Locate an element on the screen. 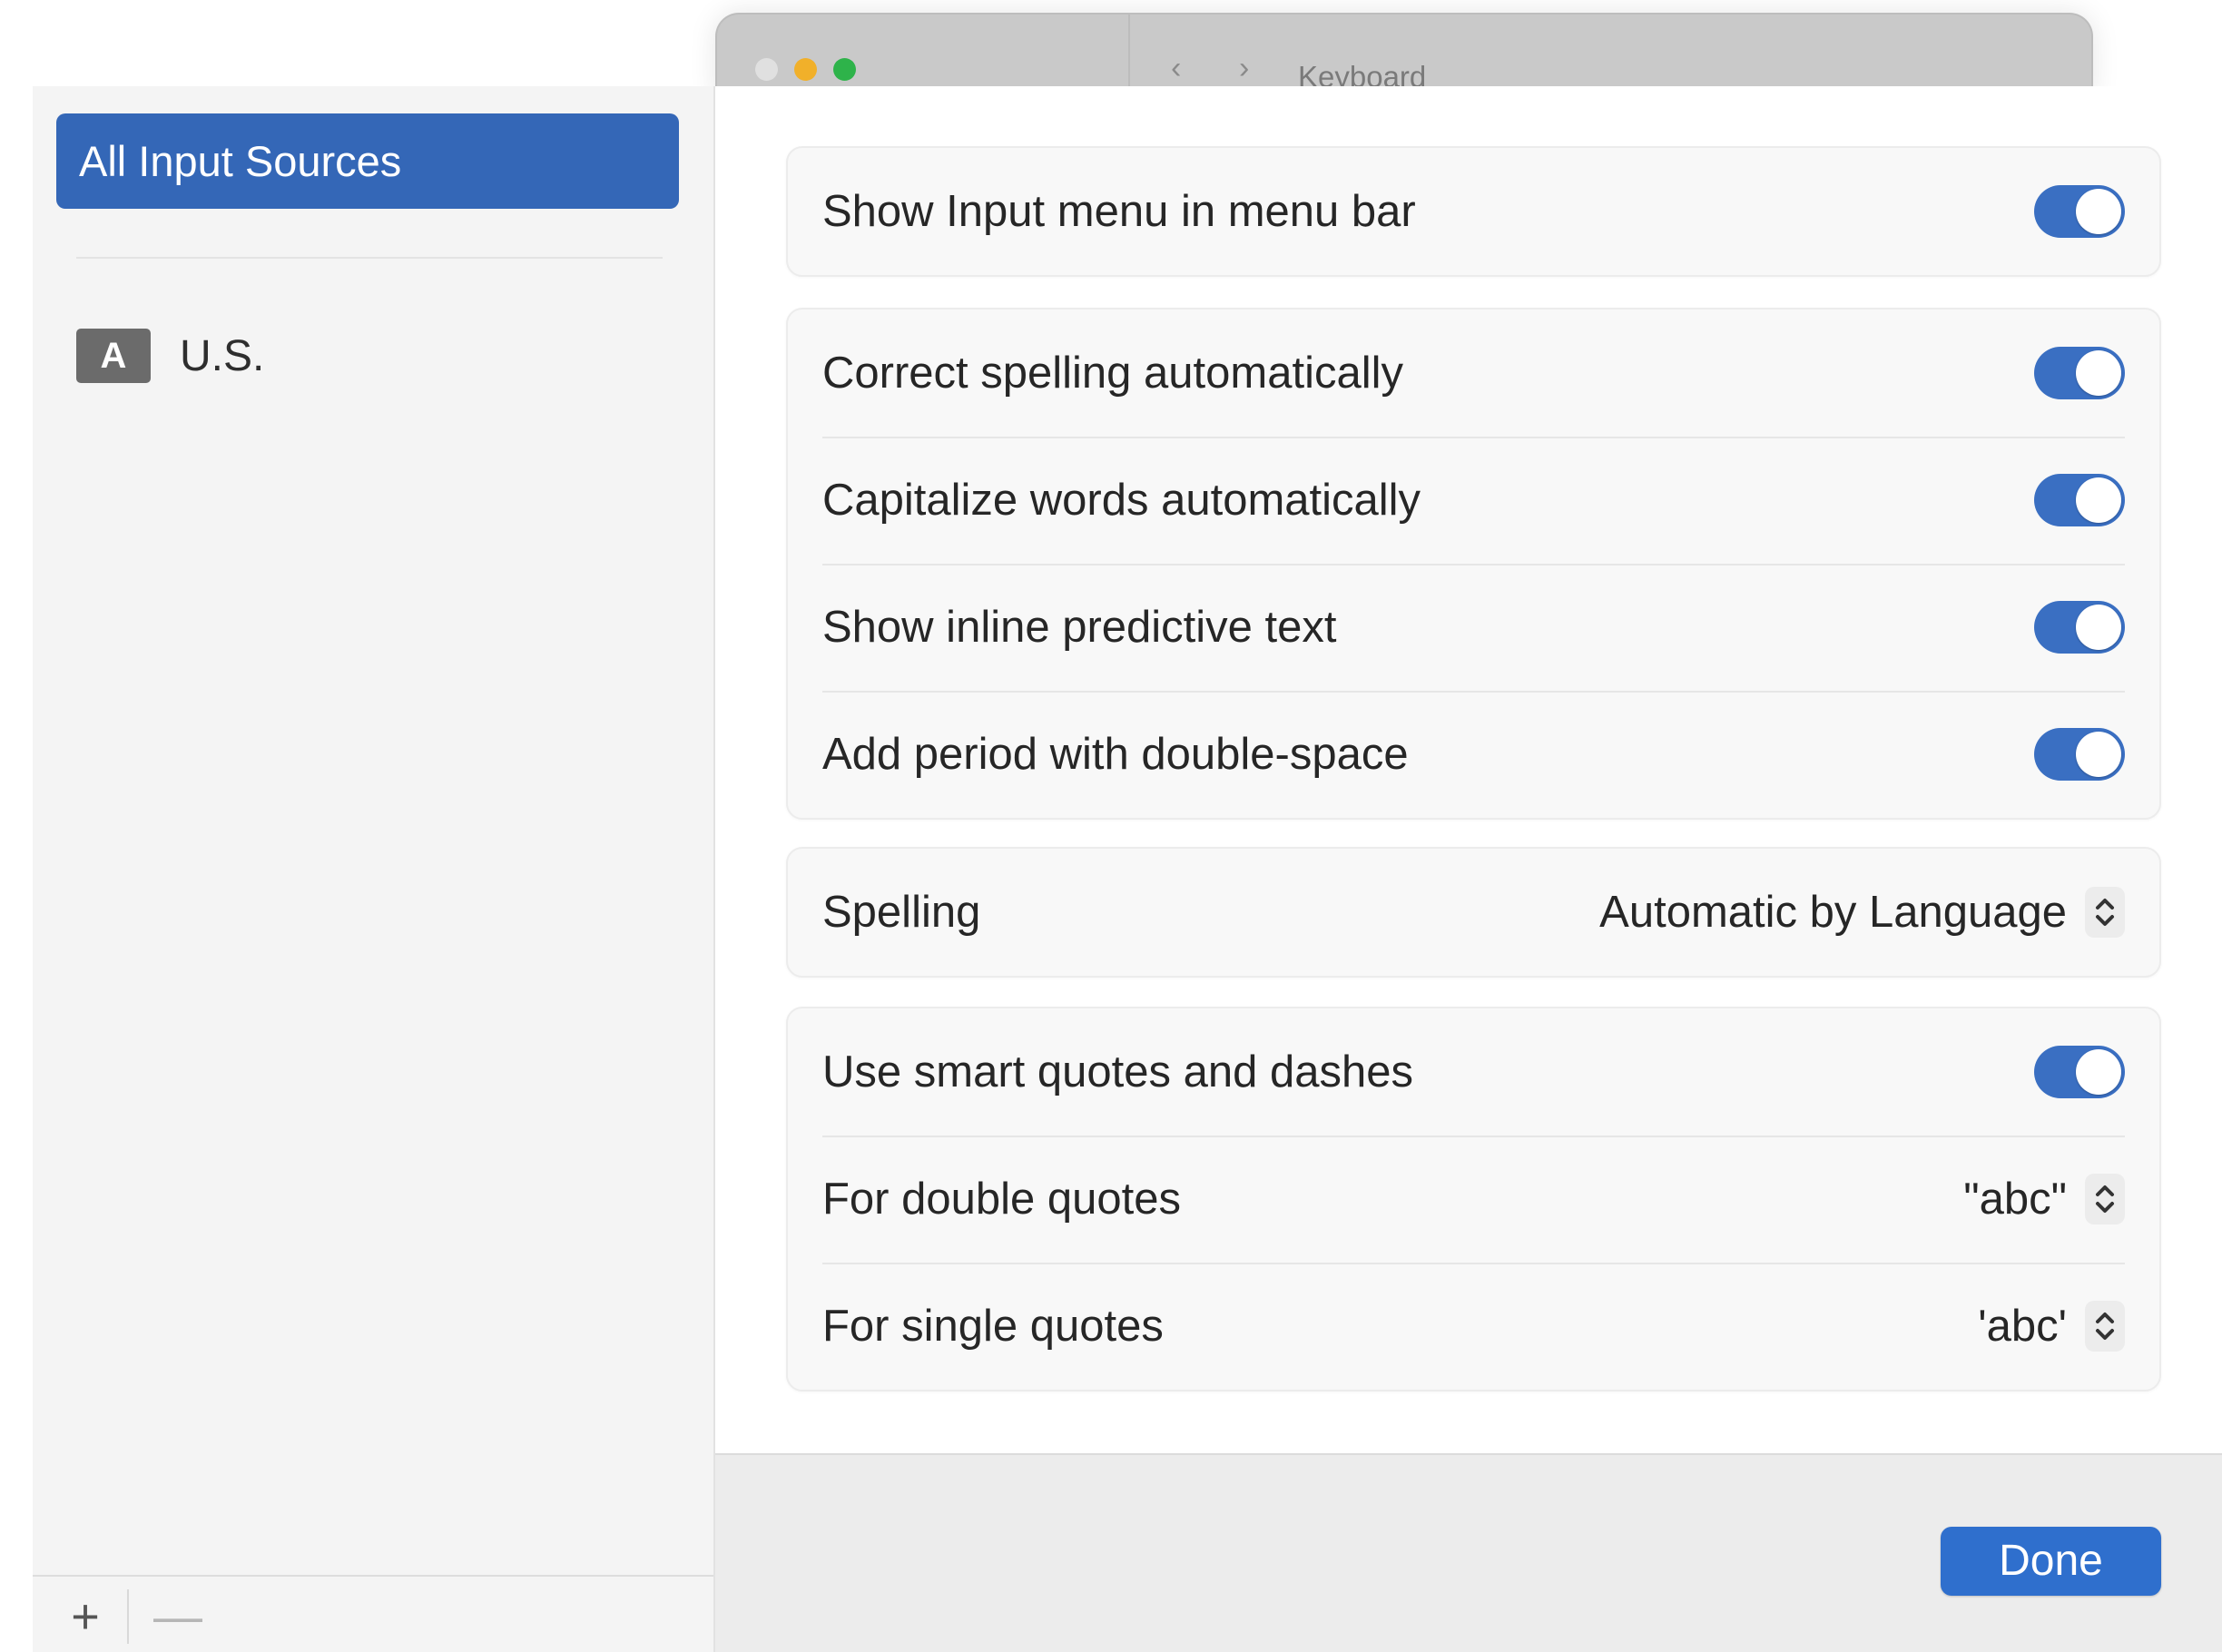 Image resolution: width=2222 pixels, height=1652 pixels. sidebar-divider is located at coordinates (369, 258).